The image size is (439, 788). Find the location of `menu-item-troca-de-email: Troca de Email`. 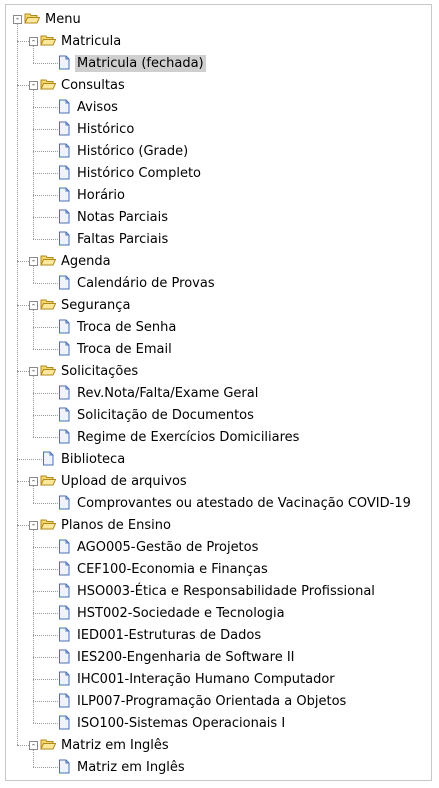

menu-item-troca-de-email: Troca de Email is located at coordinates (124, 349).